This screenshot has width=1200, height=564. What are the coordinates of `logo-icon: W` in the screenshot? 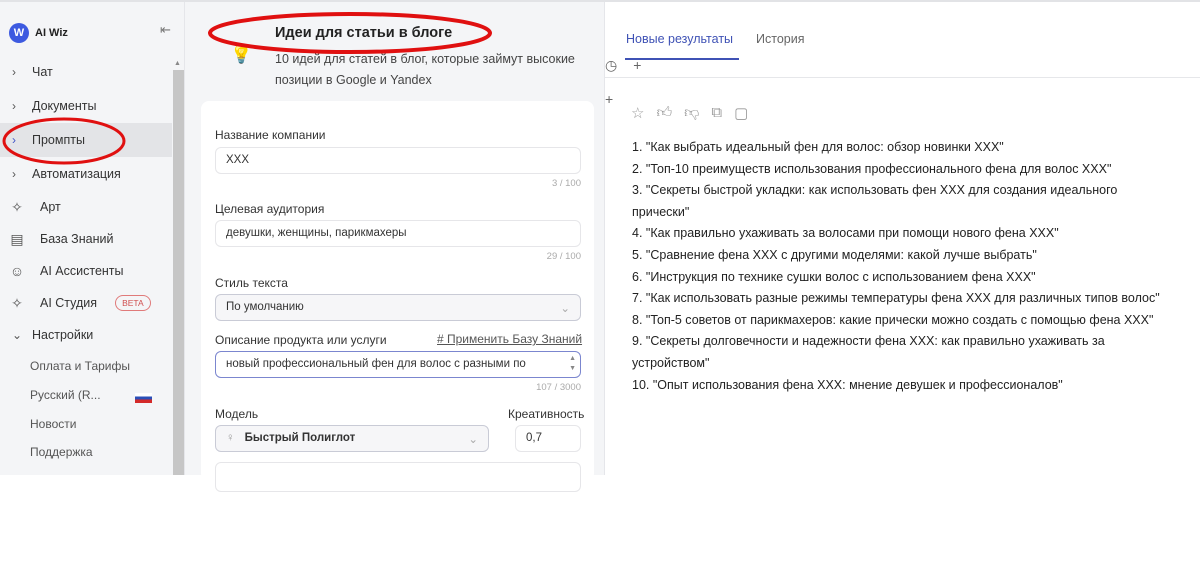 It's located at (19, 33).